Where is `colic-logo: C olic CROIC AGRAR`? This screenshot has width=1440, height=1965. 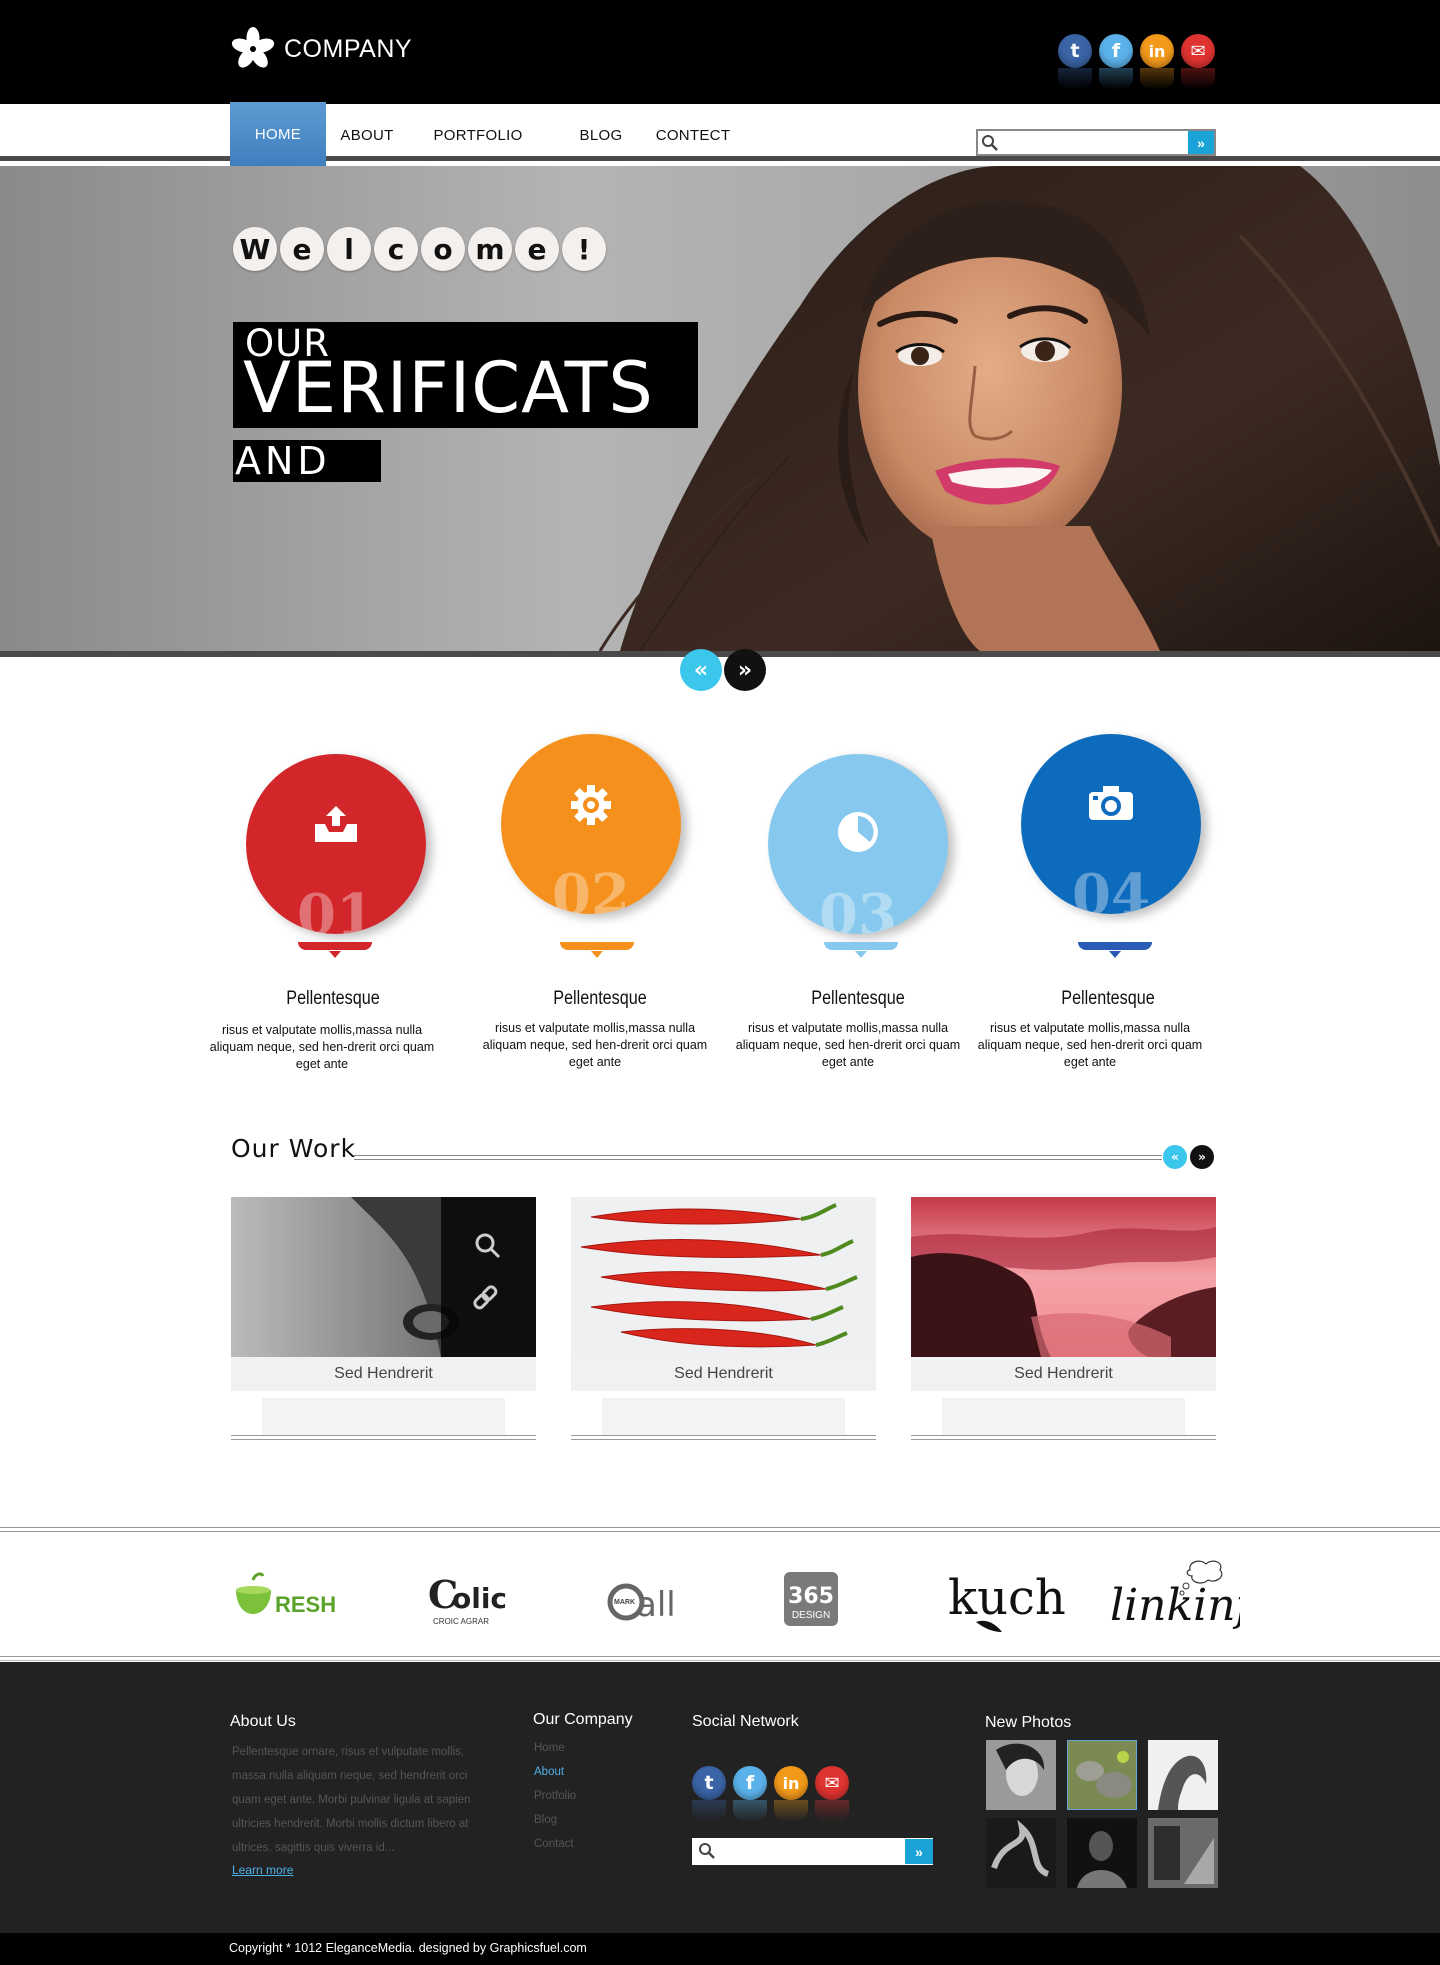
colic-logo: C olic CROIC AGRAR is located at coordinates (468, 1602).